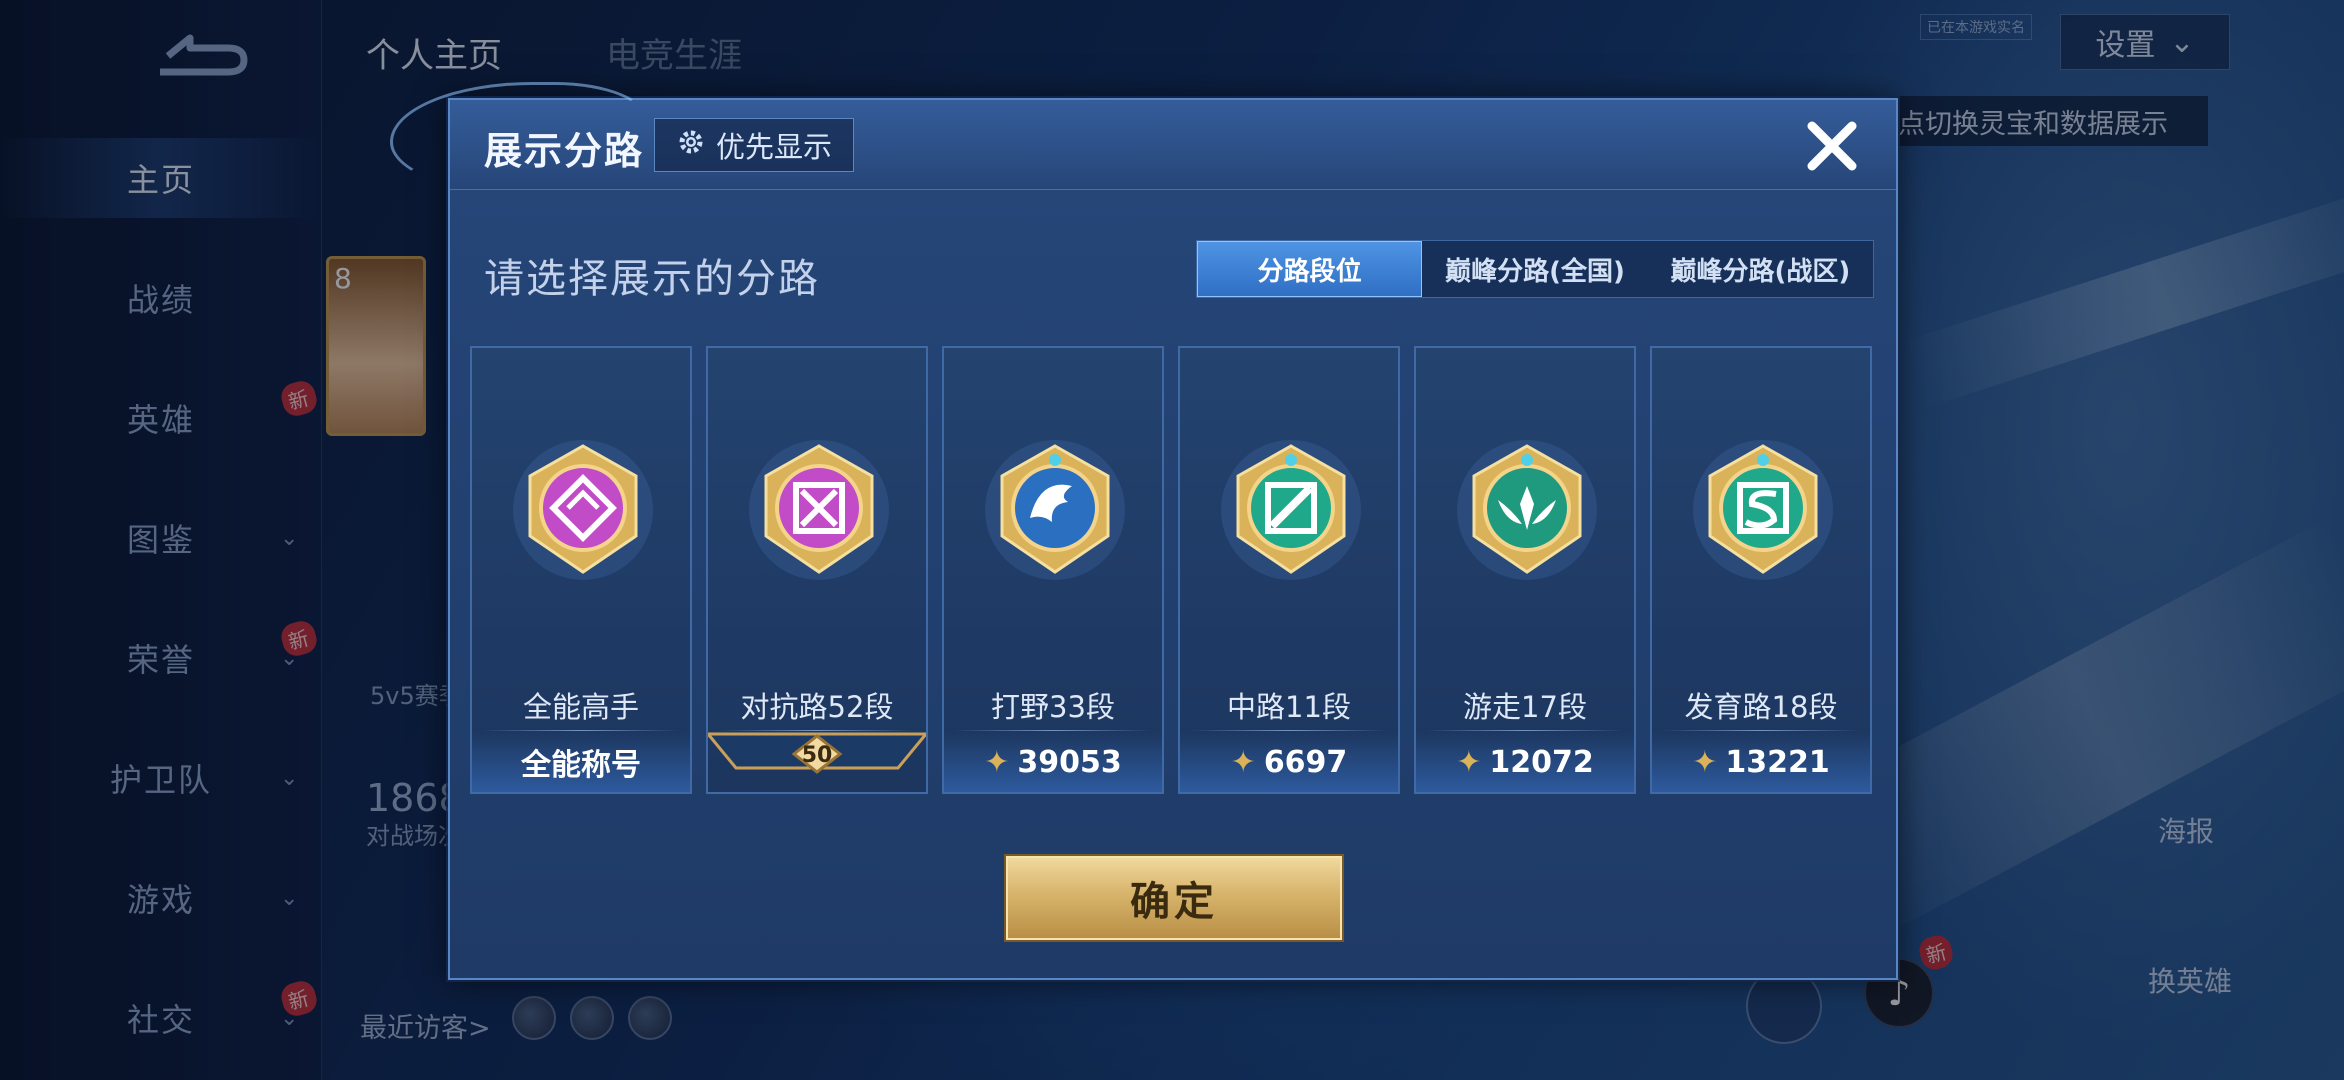 This screenshot has height=1080, width=2344. I want to click on lane-name: 打野33段, so click(1053, 707).